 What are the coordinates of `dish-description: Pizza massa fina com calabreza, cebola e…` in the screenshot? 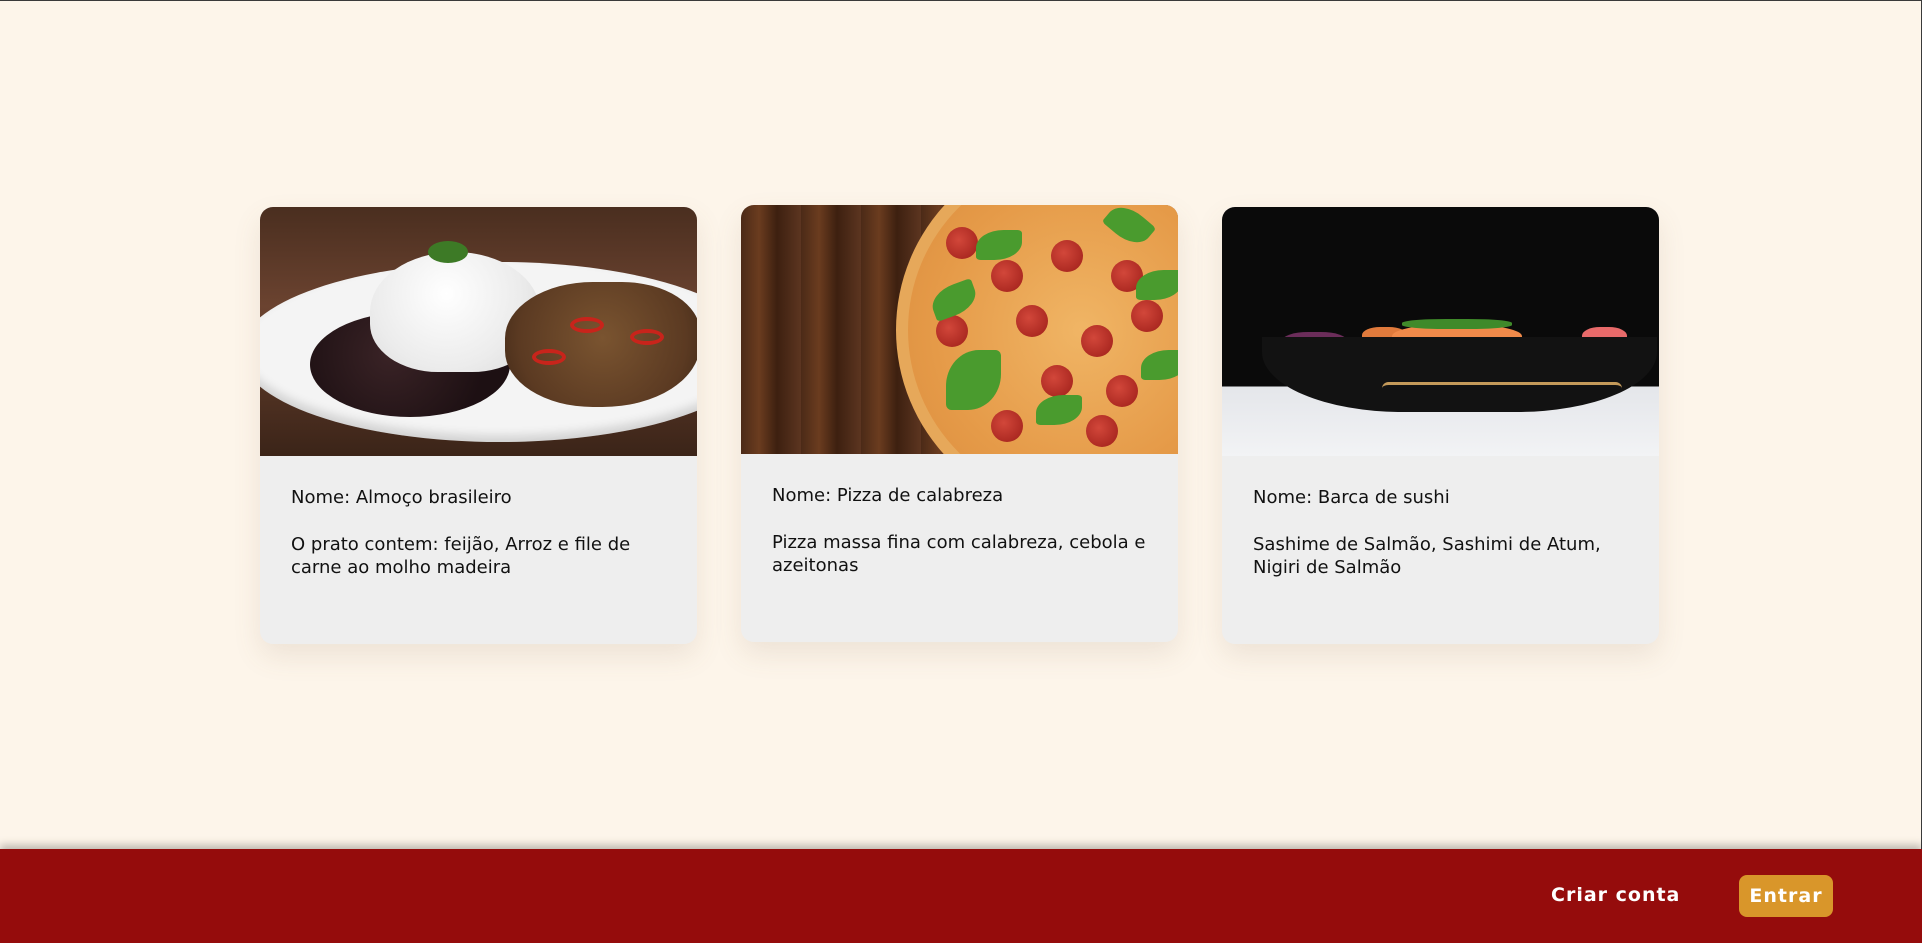 It's located at (959, 554).